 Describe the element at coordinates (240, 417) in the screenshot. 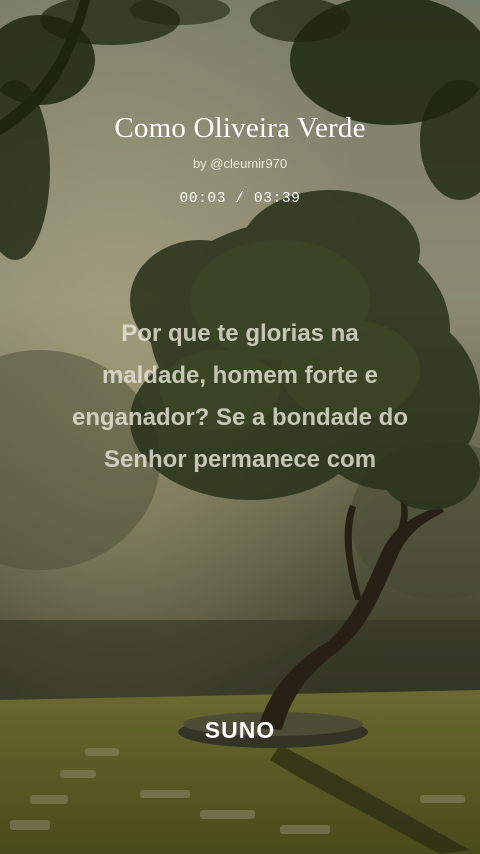

I see `lyric-line: enganador? Se a bondade do` at that location.